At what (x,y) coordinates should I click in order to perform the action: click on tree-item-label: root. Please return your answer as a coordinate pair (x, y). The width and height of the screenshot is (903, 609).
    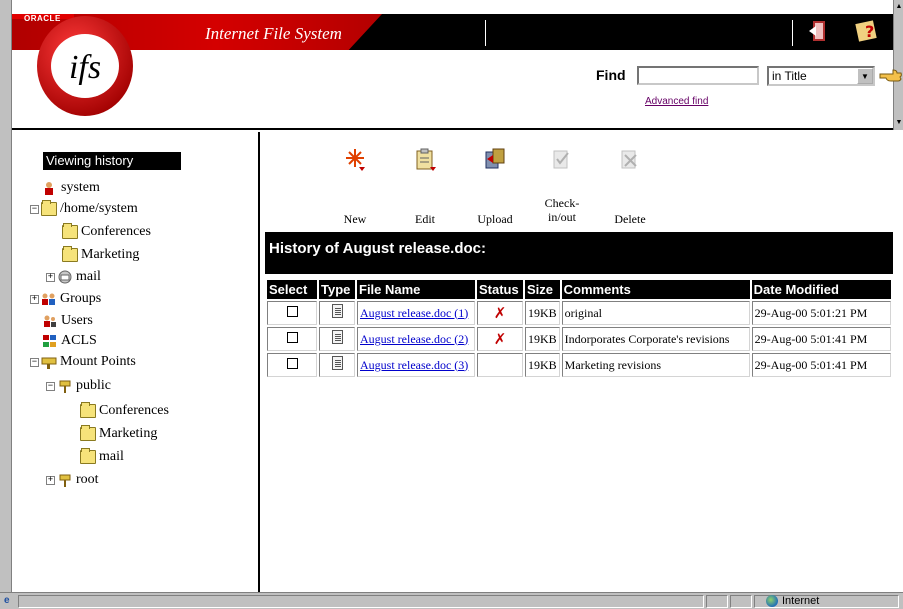
    Looking at the image, I should click on (87, 479).